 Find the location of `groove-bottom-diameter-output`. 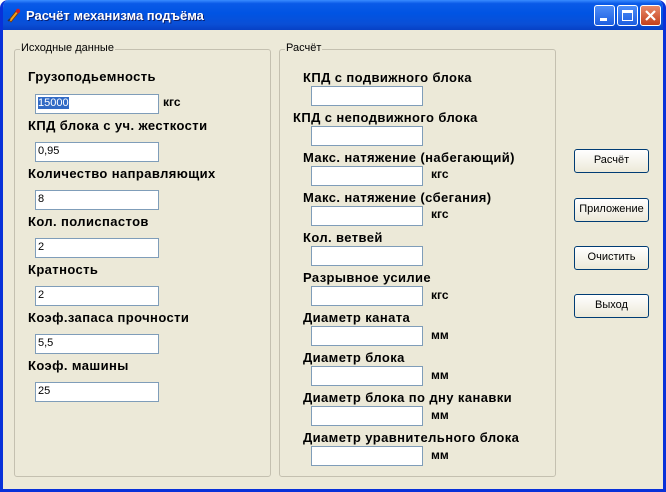

groove-bottom-diameter-output is located at coordinates (367, 416).